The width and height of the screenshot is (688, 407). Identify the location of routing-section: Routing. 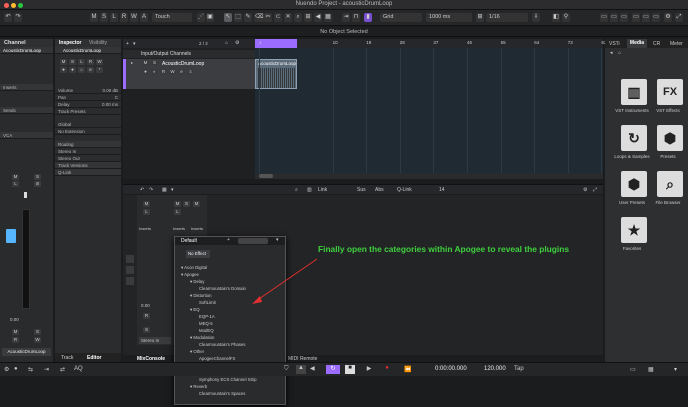
(88, 144).